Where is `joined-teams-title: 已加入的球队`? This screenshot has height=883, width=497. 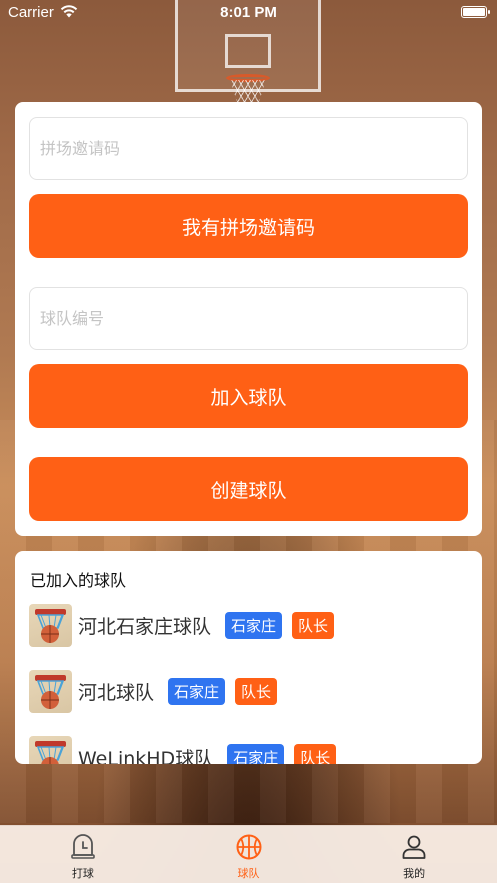 joined-teams-title: 已加入的球队 is located at coordinates (78, 580).